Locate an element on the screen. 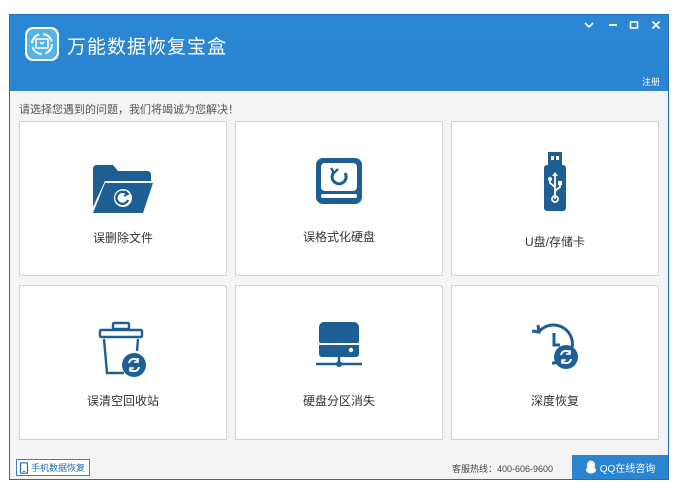 Image resolution: width=682 pixels, height=489 pixels. card-label: 误格式化硬盘 is located at coordinates (338, 237).